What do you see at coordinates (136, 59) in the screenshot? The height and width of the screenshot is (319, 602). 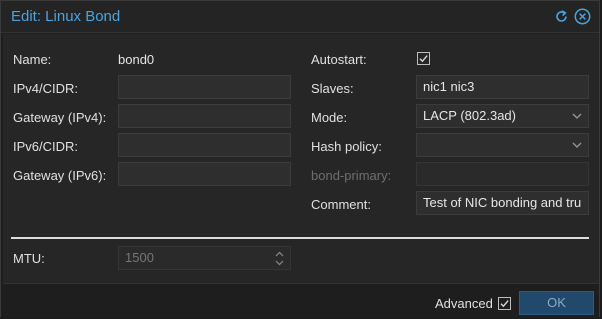 I see `name-value: bond0` at bounding box center [136, 59].